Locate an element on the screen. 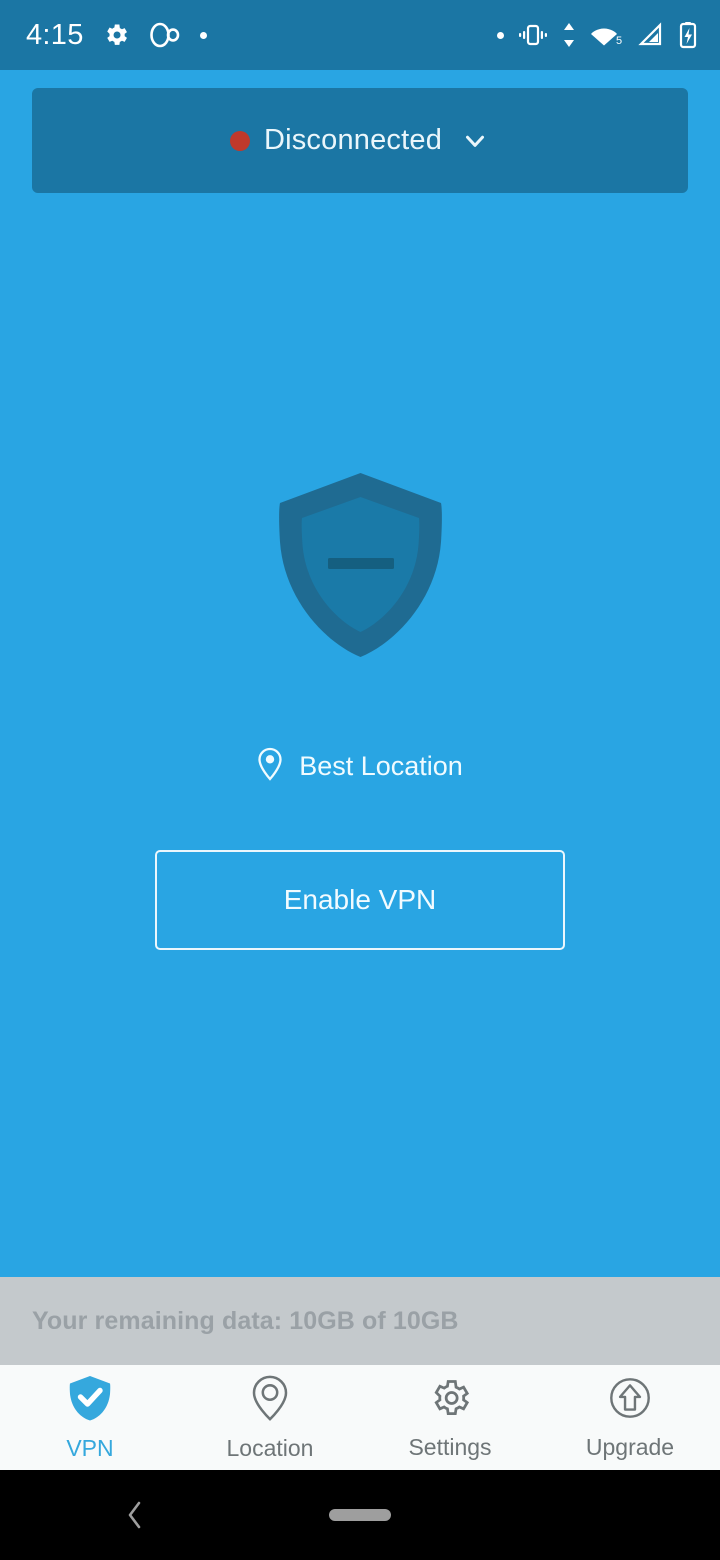  status-bar-right: 5 is located at coordinates (597, 35).